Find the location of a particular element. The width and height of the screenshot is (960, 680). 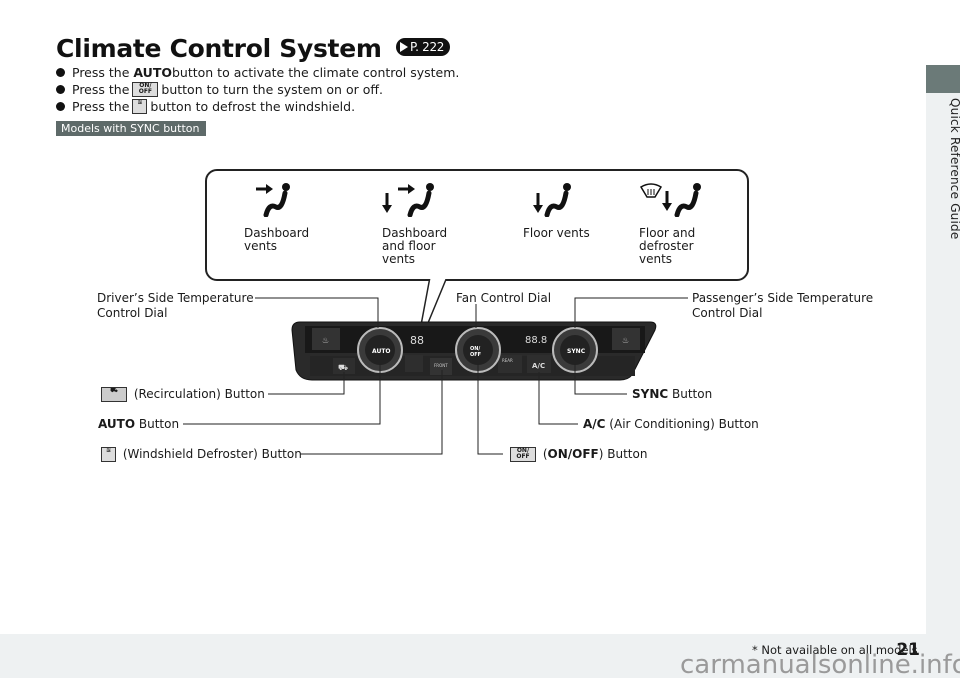

section-sidebar: Quick Reference Guide is located at coordinates (943, 339).